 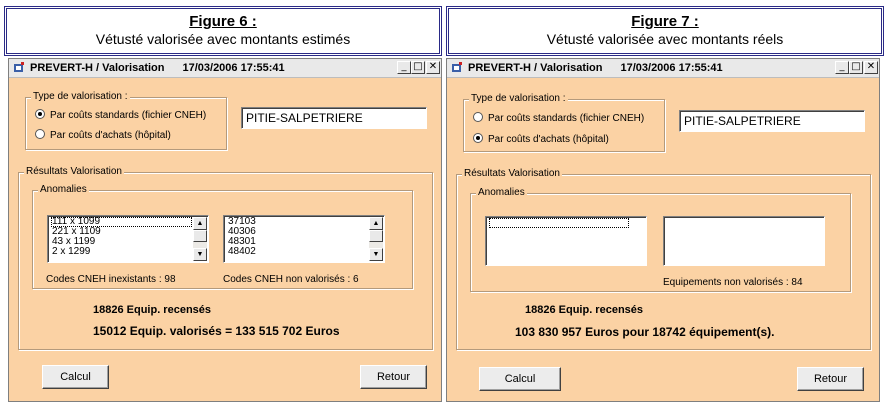 What do you see at coordinates (733, 282) in the screenshot?
I see `equipements-non-valorises-count: Equipements non valorisés : 84` at bounding box center [733, 282].